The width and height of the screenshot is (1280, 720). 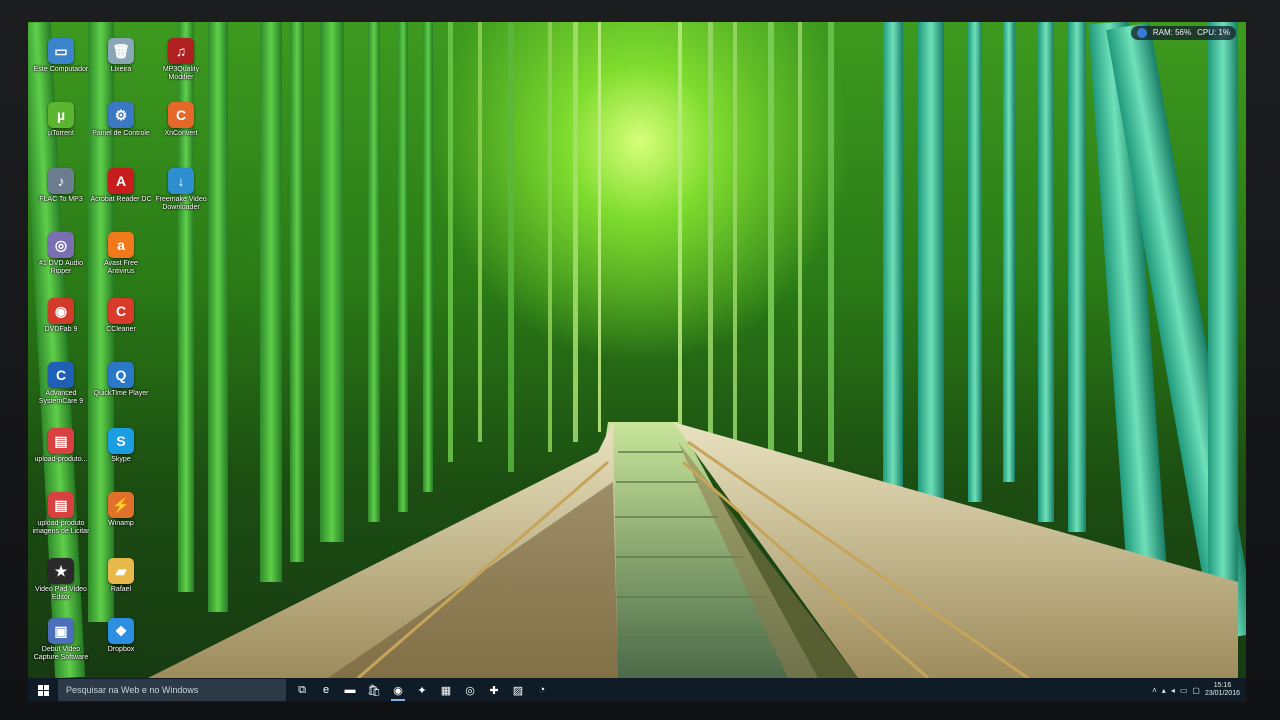 What do you see at coordinates (61, 133) in the screenshot?
I see `desktop-icon-label: µTorrent` at bounding box center [61, 133].